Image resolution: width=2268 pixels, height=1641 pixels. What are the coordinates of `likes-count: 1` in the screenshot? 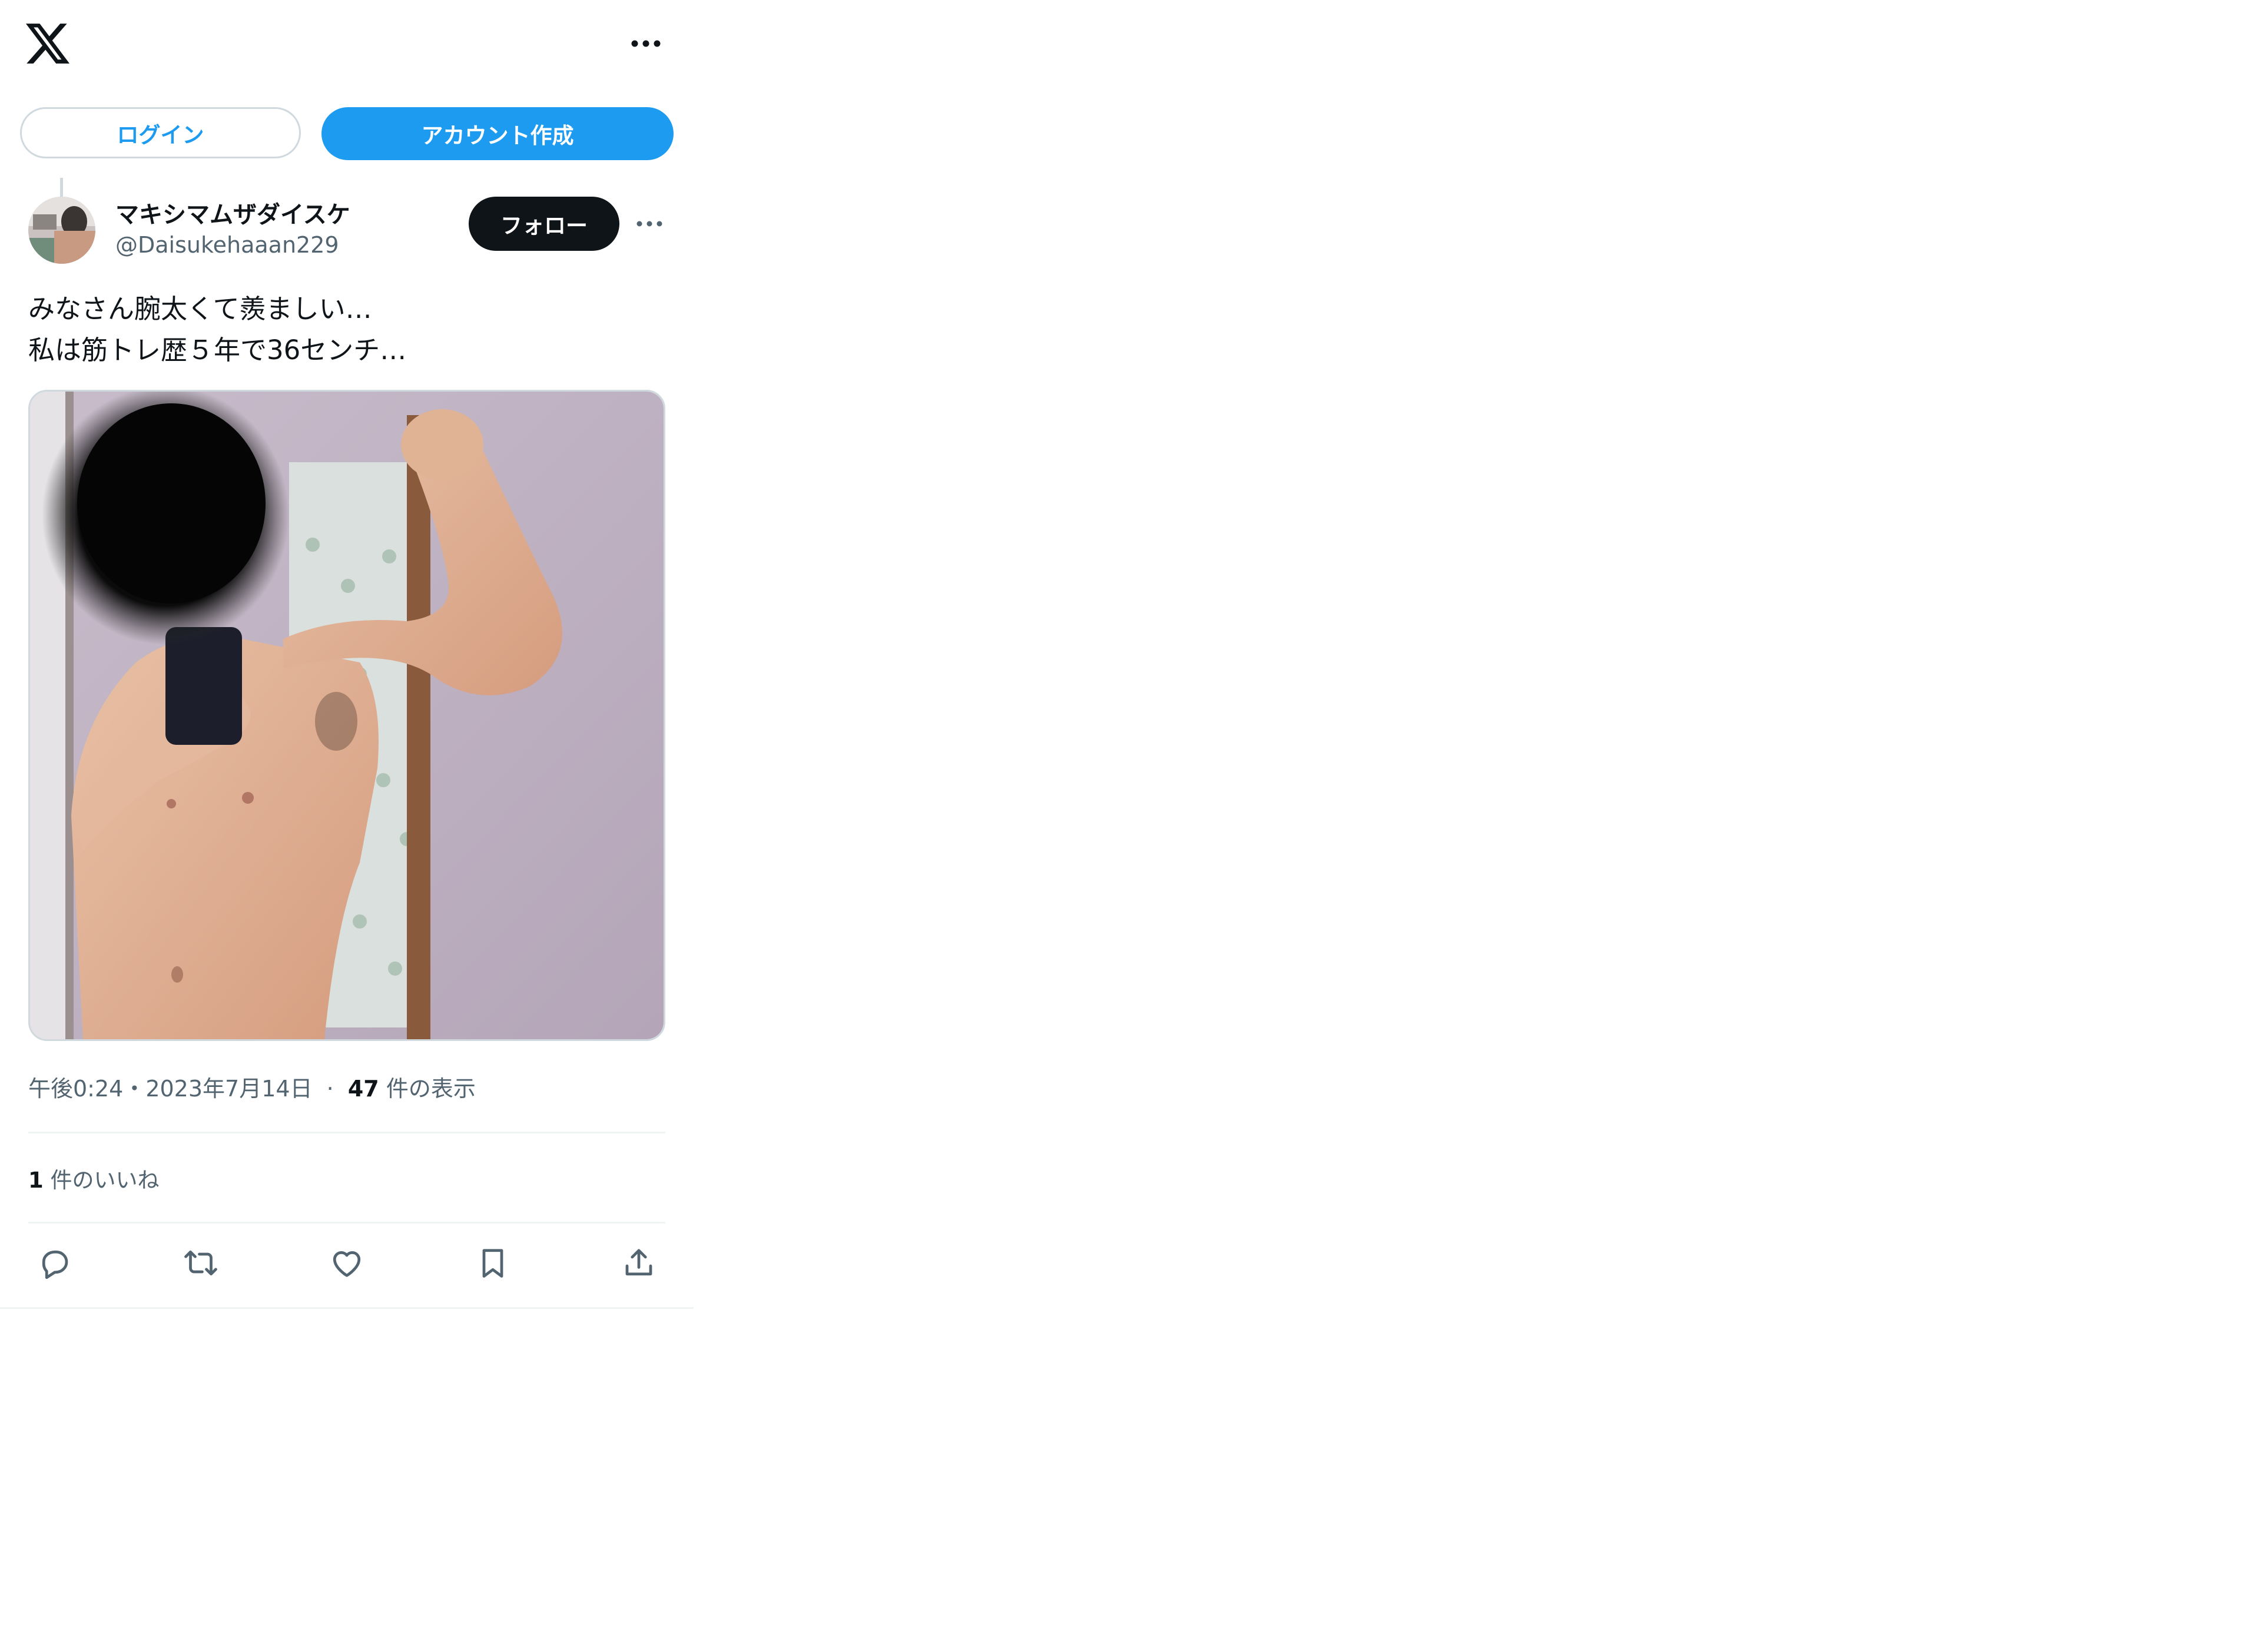 It's located at (36, 1181).